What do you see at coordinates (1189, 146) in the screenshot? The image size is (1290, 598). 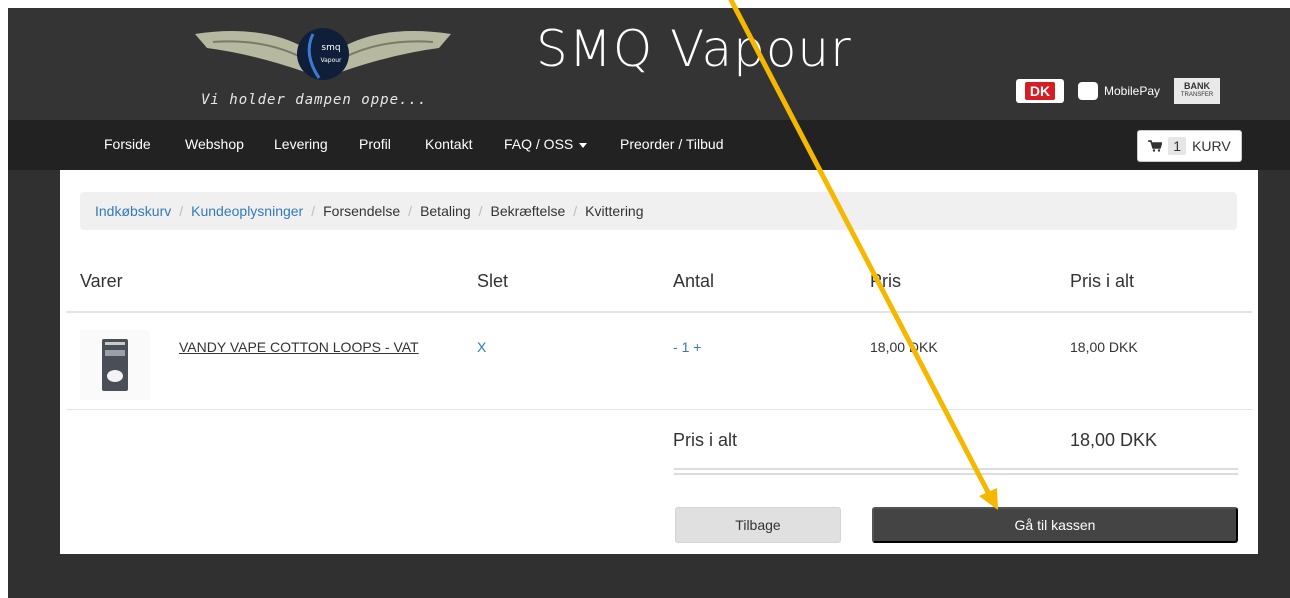 I see `cart-button: 1 KURV` at bounding box center [1189, 146].